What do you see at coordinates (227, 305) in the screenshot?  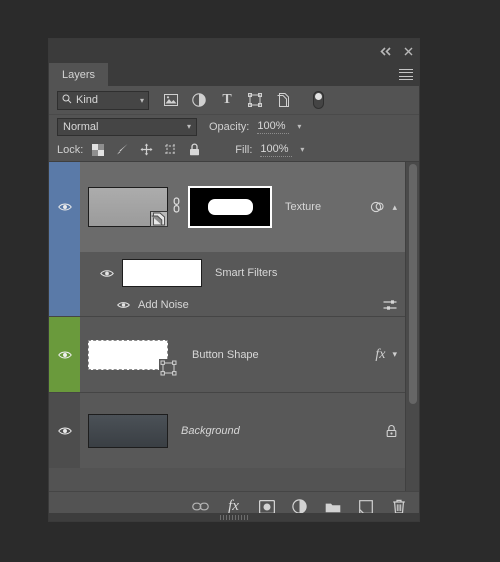 I see `list-item: Add Noise` at bounding box center [227, 305].